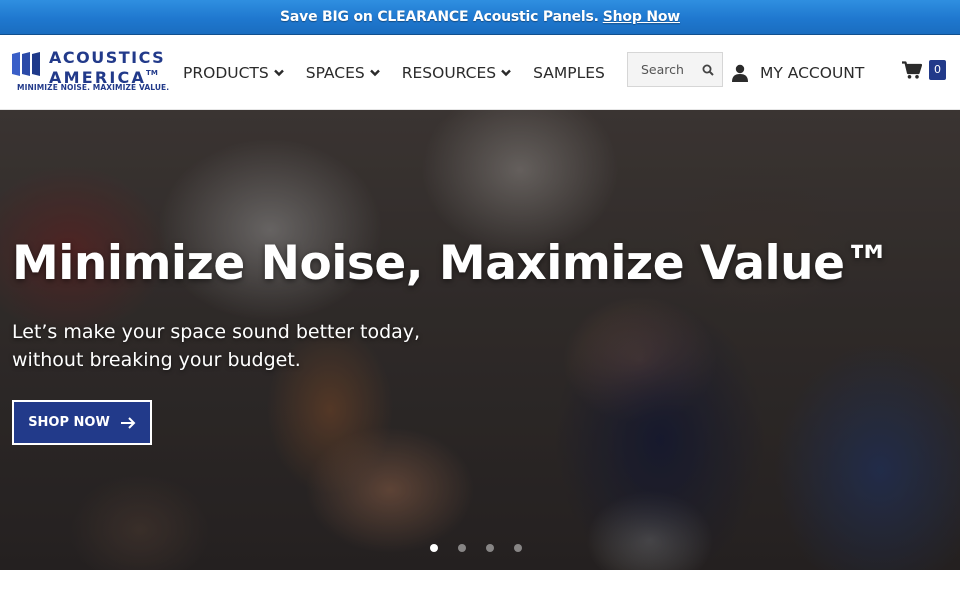 This screenshot has width=960, height=600. Describe the element at coordinates (107, 57) in the screenshot. I see `logo-line1: ACOUSTICS` at that location.